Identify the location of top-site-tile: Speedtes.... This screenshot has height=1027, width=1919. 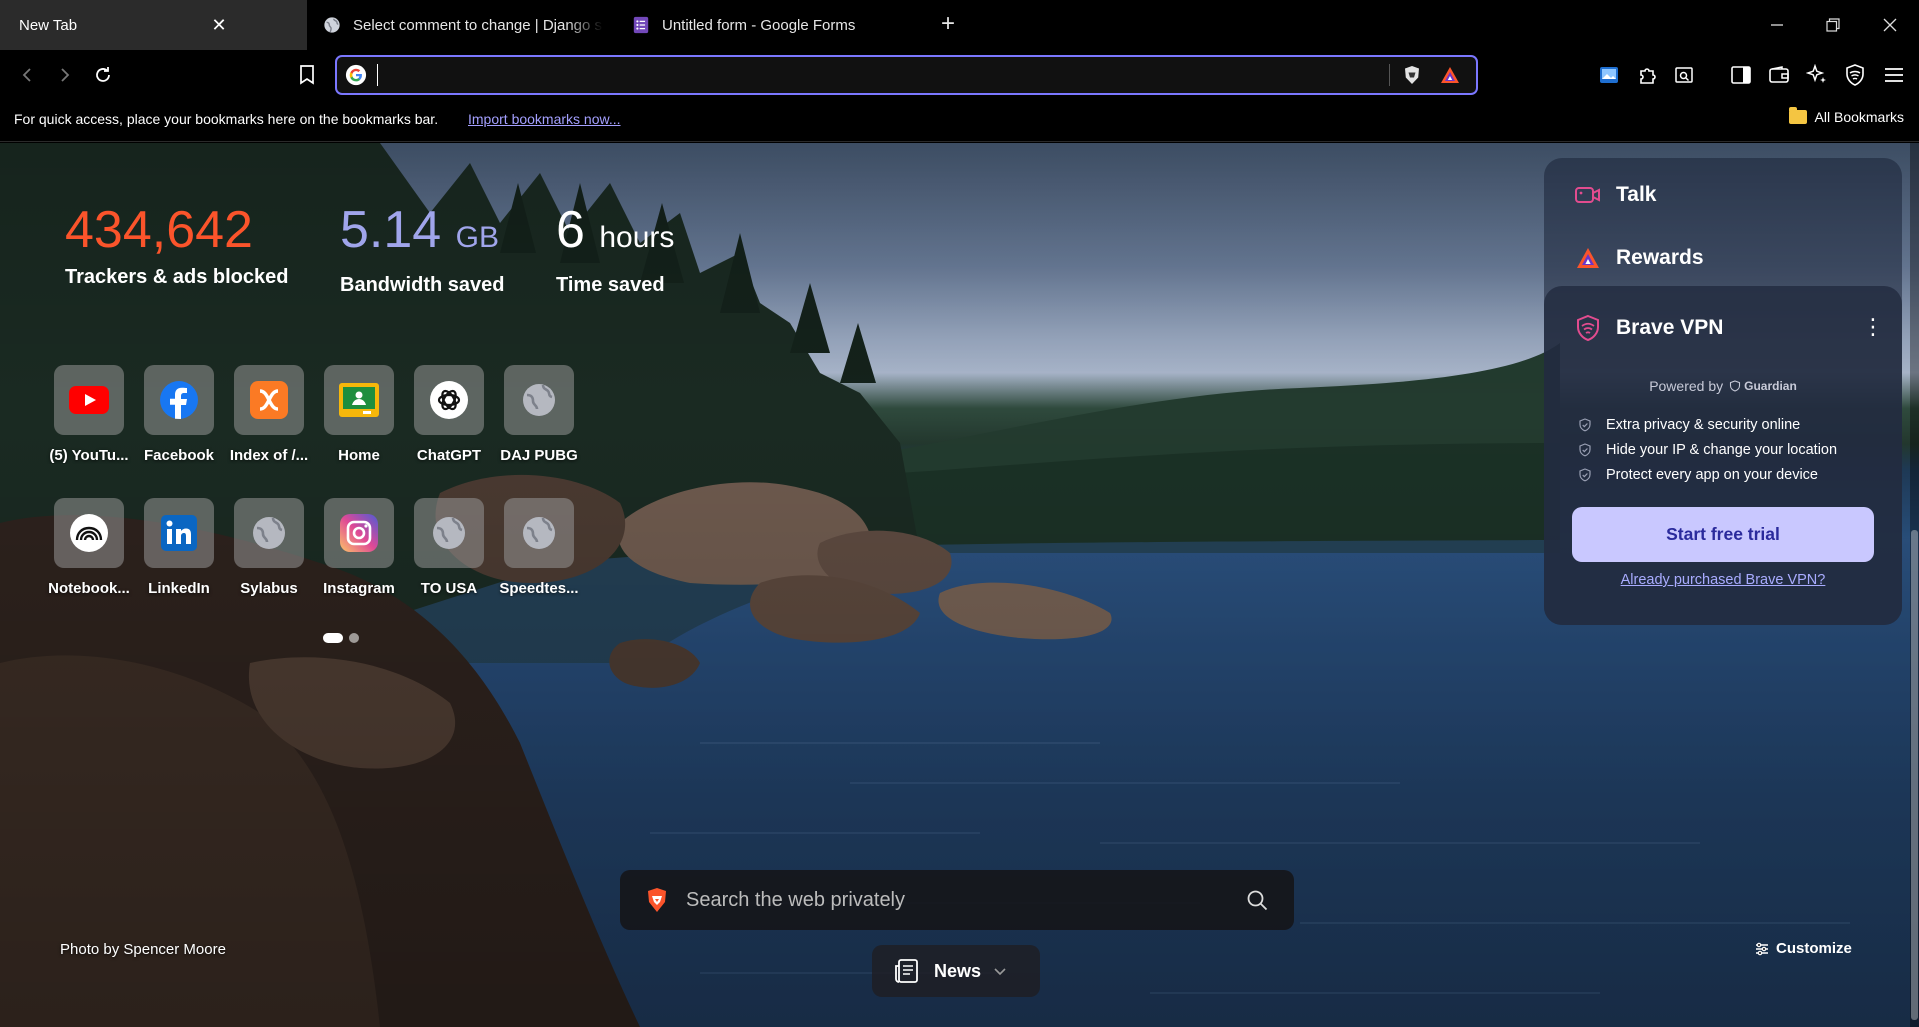
(539, 547).